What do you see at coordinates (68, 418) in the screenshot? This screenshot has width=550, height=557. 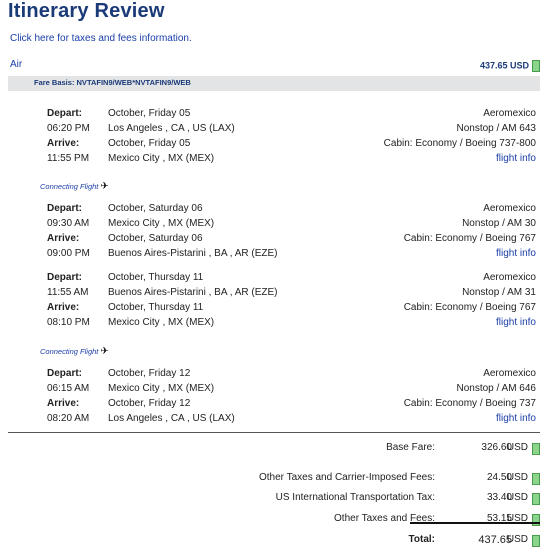 I see `arrive-time: 08:20 AM` at bounding box center [68, 418].